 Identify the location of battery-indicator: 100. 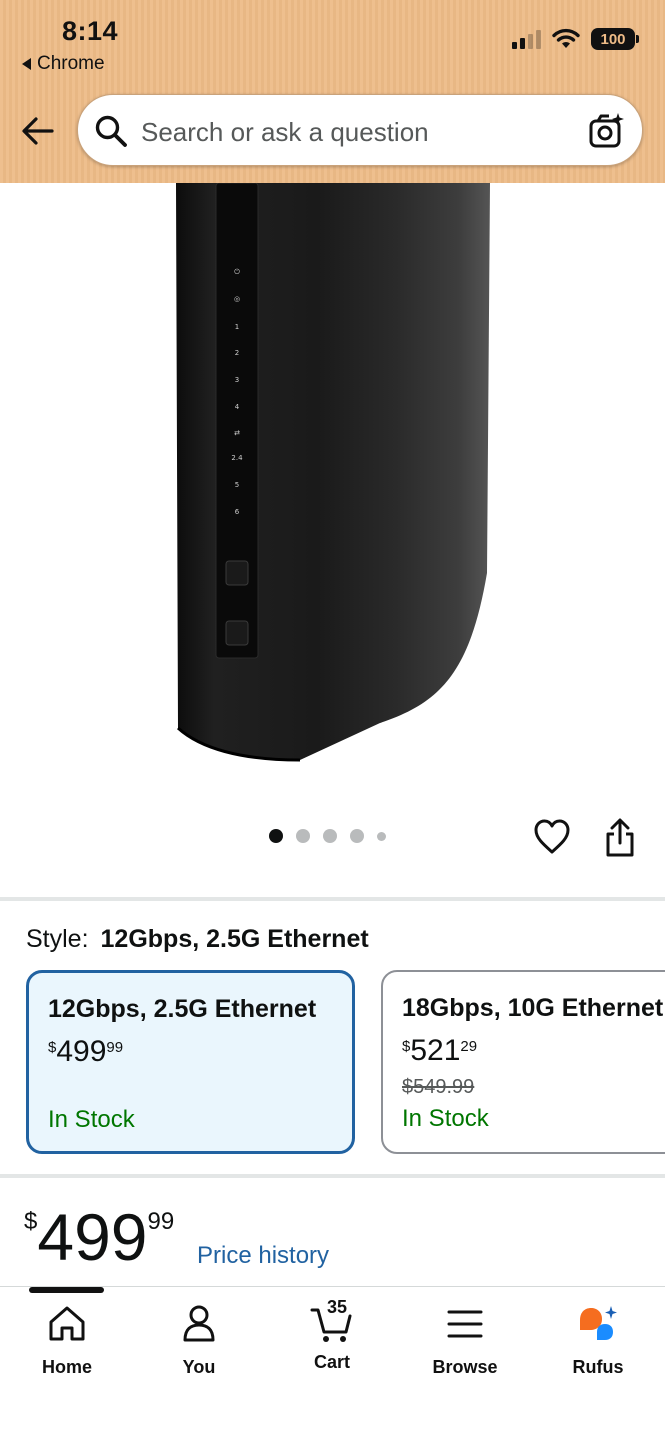
(615, 39).